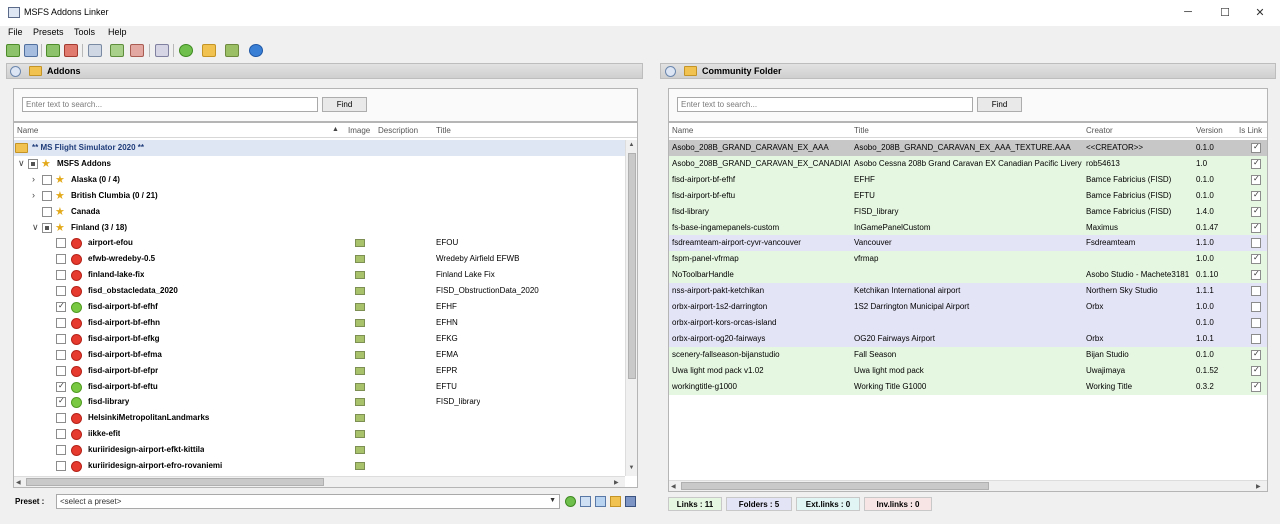 Image resolution: width=1280 pixels, height=524 pixels. What do you see at coordinates (319, 275) in the screenshot?
I see `tree-addon-row: finland-lake-fix Finland Lake Fix` at bounding box center [319, 275].